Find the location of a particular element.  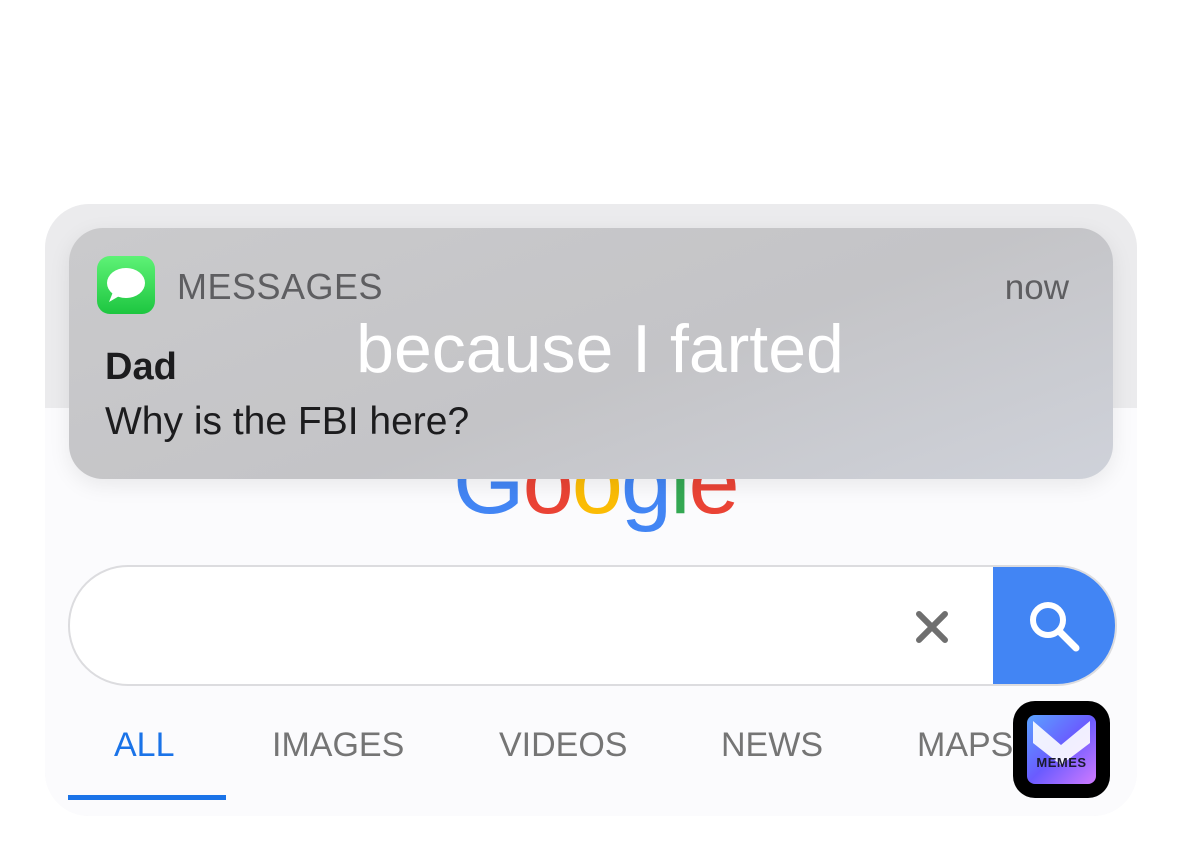

messages-app-icon is located at coordinates (126, 285).